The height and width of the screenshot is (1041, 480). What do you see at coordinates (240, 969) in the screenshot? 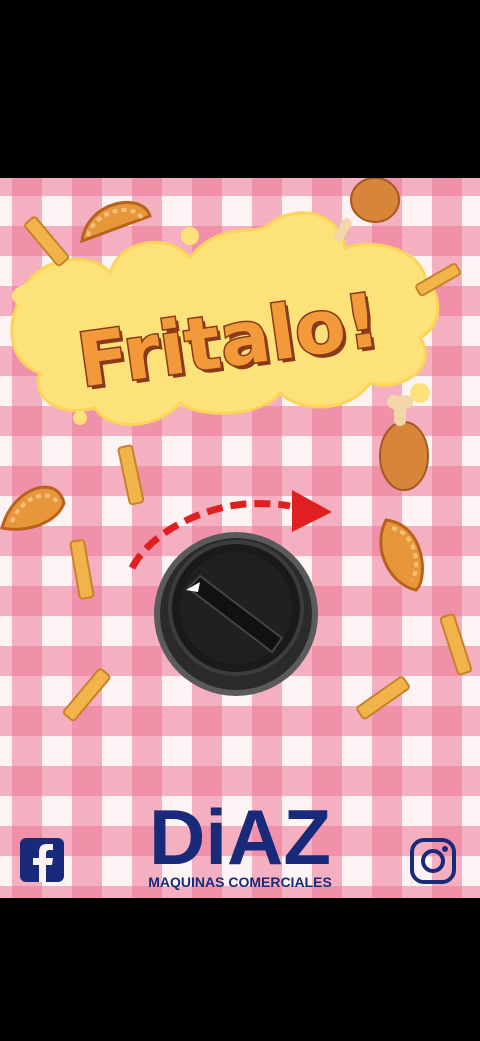
I see `bottom-black-bar` at bounding box center [240, 969].